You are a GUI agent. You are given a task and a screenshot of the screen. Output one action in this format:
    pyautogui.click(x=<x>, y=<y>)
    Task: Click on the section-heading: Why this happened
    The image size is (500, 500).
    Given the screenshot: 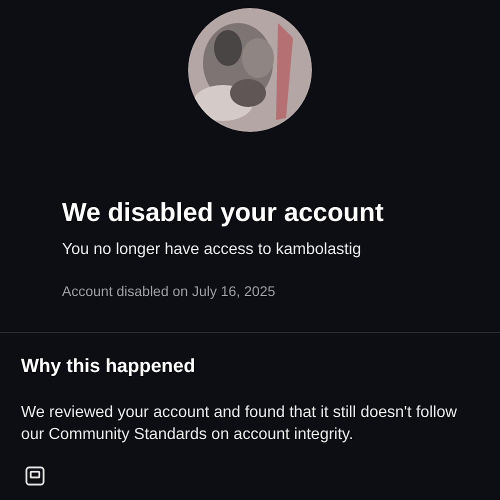 What is the action you would take?
    pyautogui.click(x=108, y=367)
    